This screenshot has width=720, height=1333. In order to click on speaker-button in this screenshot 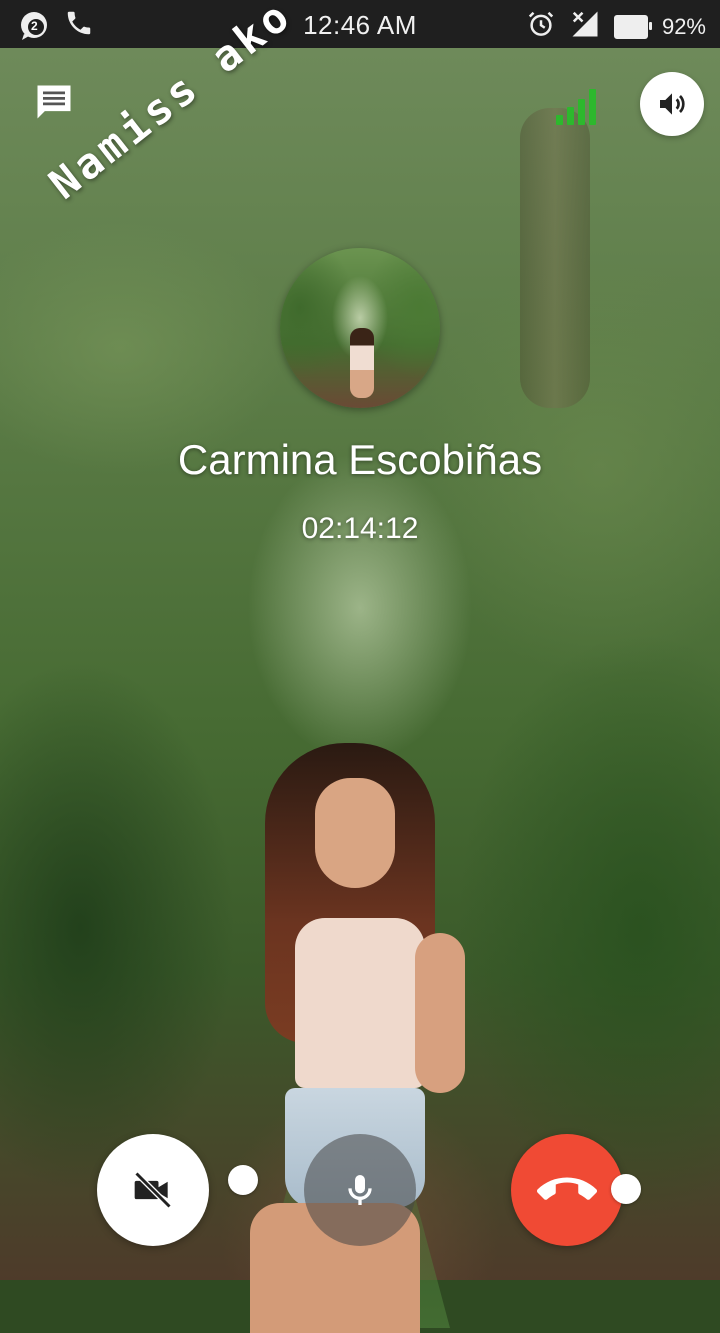, I will do `click(672, 104)`.